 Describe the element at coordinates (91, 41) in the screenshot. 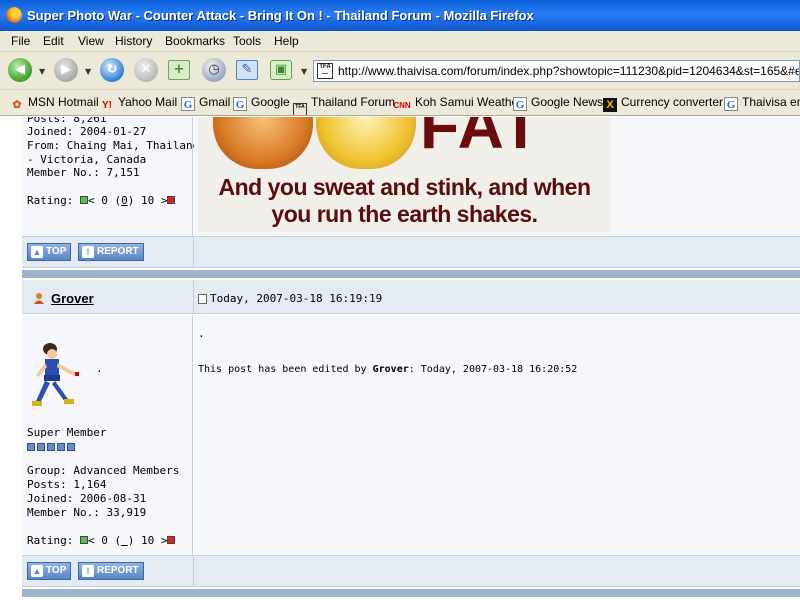

I see `menu-view: View` at that location.